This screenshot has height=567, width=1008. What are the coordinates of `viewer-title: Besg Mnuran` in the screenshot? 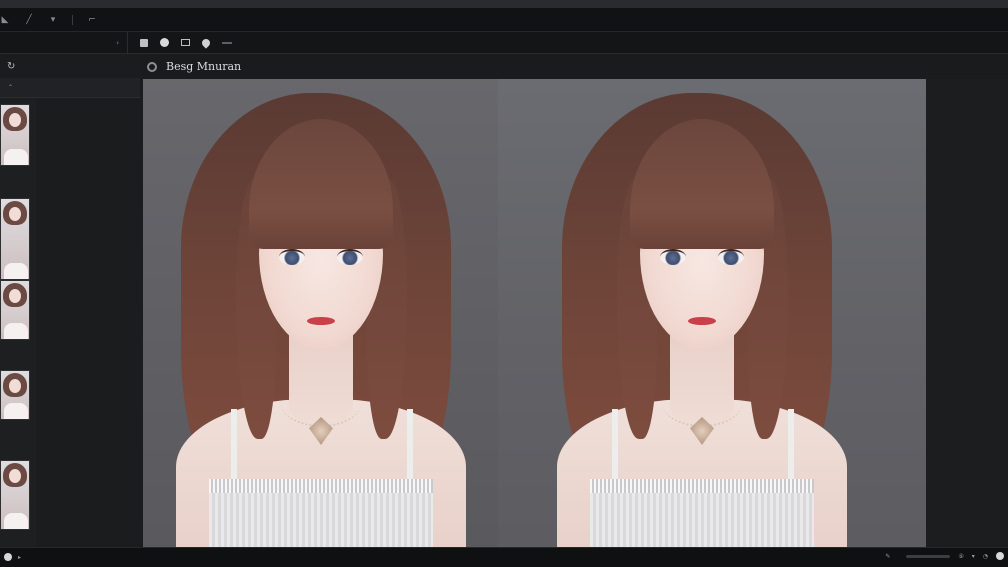 It's located at (204, 66).